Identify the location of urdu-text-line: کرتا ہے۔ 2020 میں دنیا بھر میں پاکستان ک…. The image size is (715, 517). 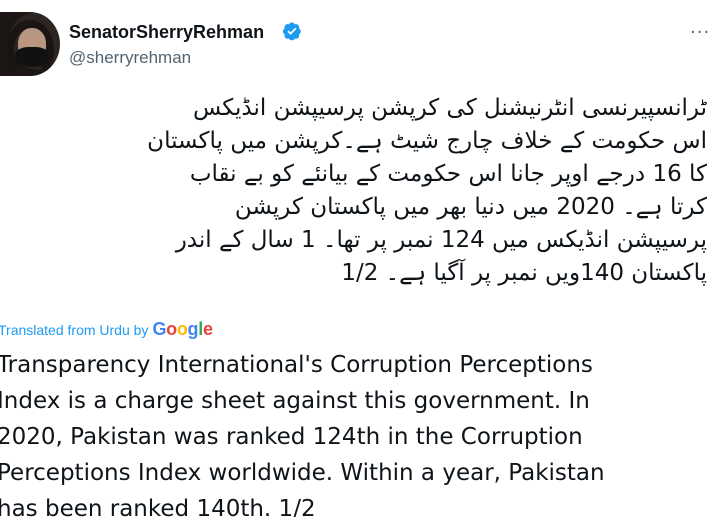
(470, 207).